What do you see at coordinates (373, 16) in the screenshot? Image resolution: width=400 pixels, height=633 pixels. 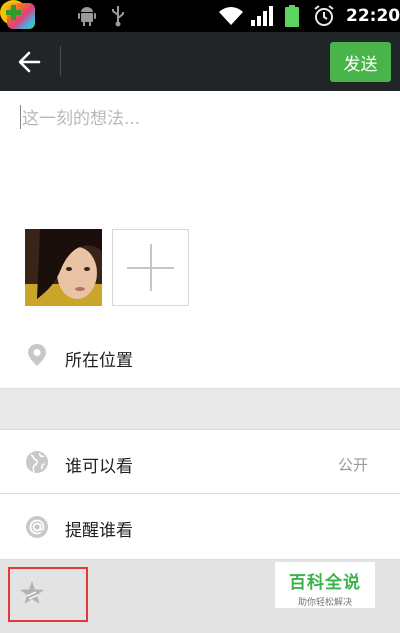 I see `status-time: 22:20` at bounding box center [373, 16].